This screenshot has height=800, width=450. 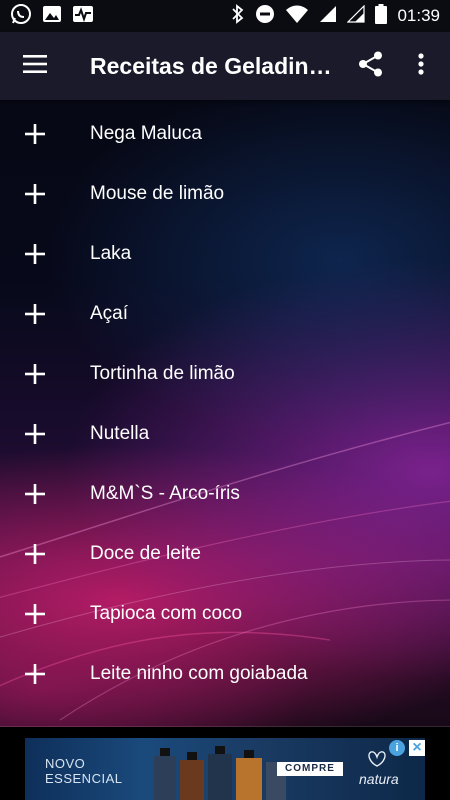 I want to click on menu-button, so click(x=35, y=66).